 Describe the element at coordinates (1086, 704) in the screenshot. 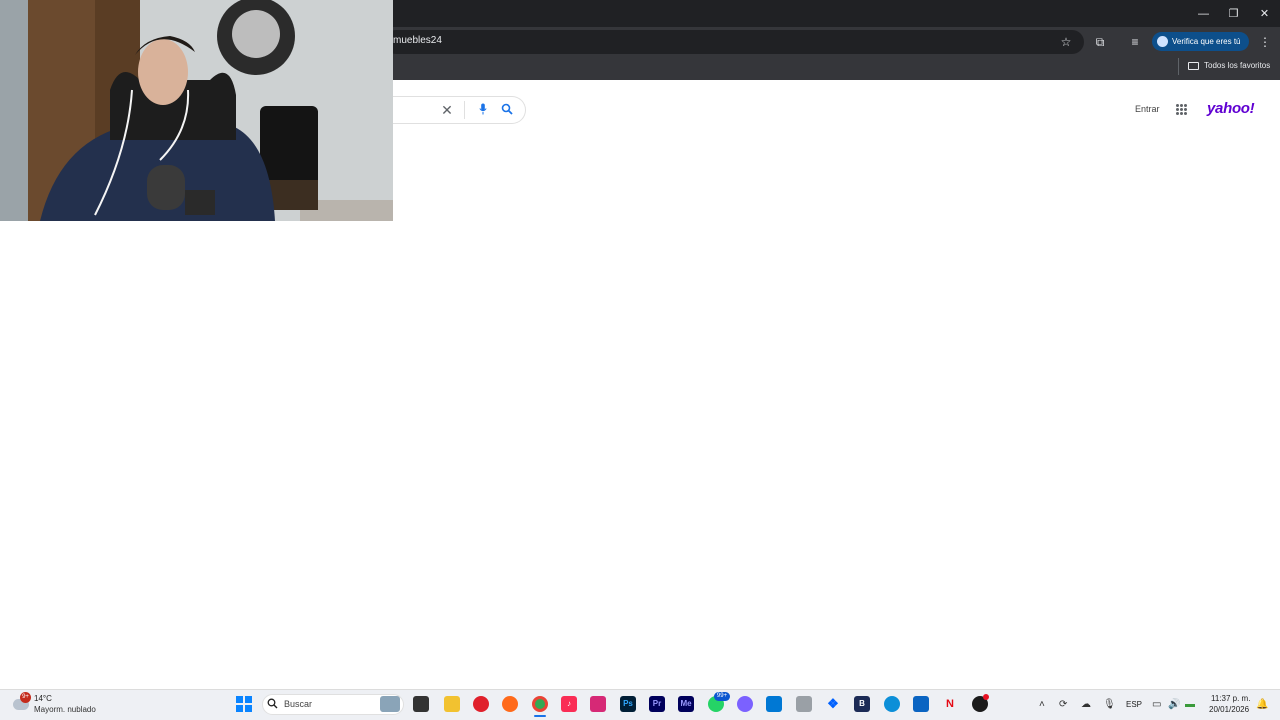

I see `onedrive-icon: ☁` at that location.